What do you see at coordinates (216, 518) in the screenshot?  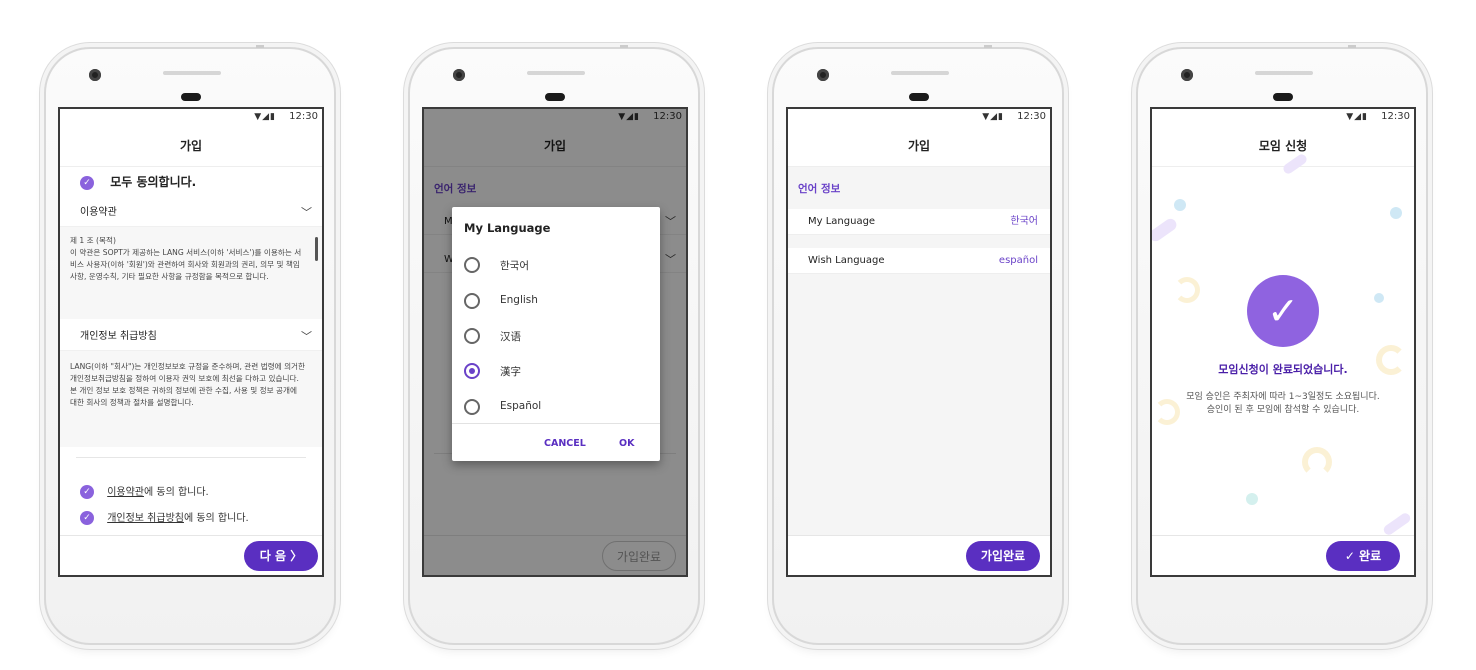 I see `agree-privacy-suffix: 에 동의 합니다.` at bounding box center [216, 518].